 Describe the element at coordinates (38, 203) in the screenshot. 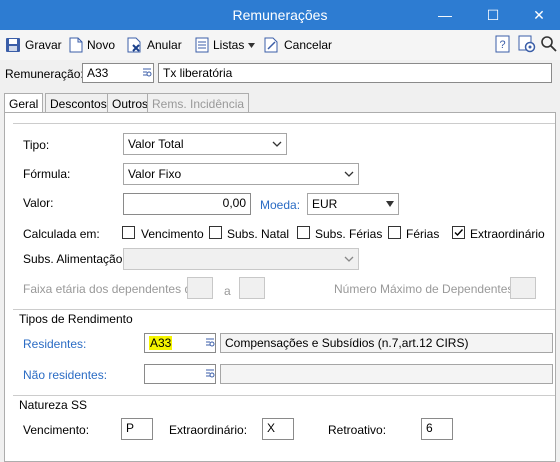

I see `valor-label: Valor:` at that location.